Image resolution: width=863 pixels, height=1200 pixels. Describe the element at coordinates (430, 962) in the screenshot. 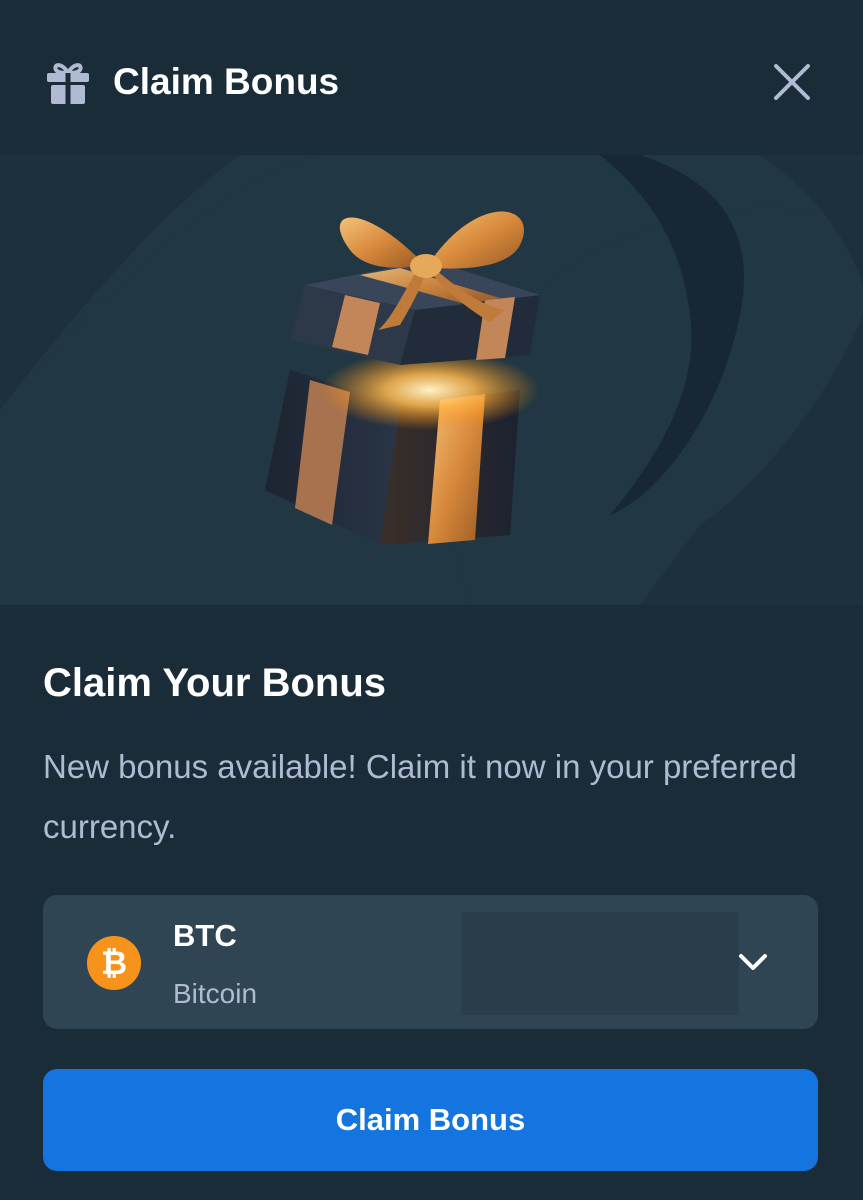

I see `currency-select: ₿ BTC Bitcoin` at that location.